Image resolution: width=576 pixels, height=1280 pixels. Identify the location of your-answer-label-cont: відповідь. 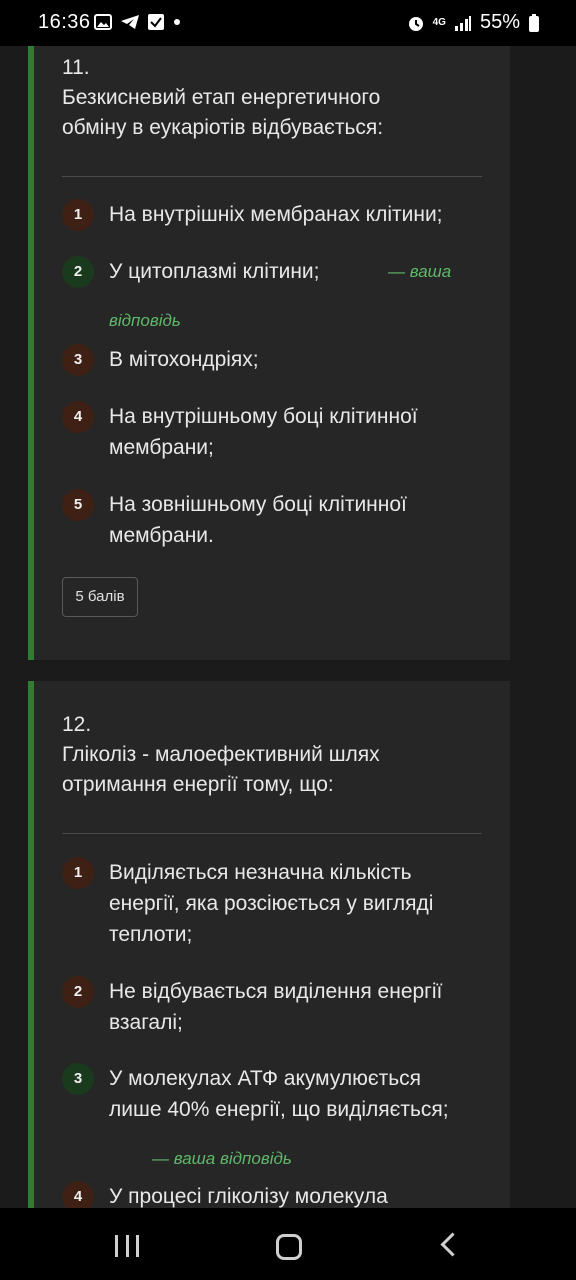
(145, 320).